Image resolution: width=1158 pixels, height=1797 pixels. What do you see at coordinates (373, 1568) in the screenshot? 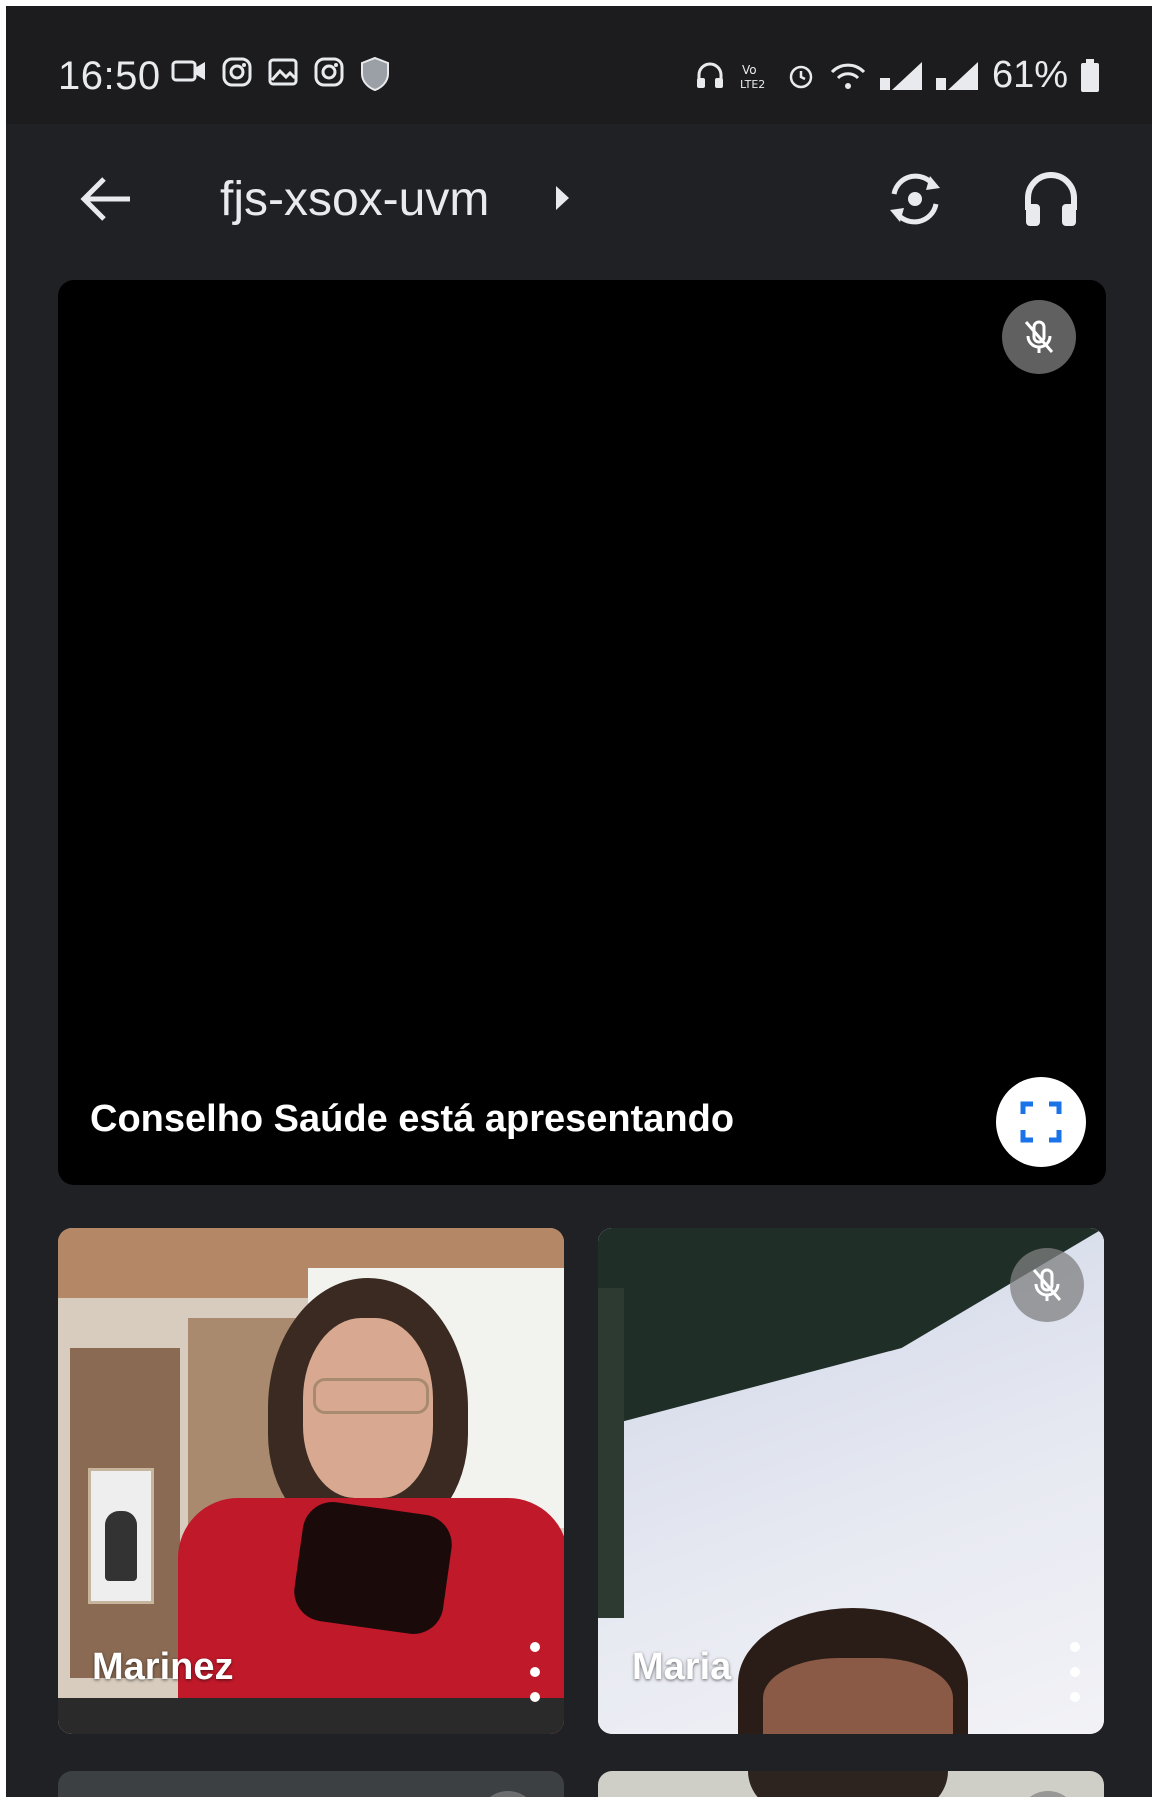
I see `video-participant-collar` at bounding box center [373, 1568].